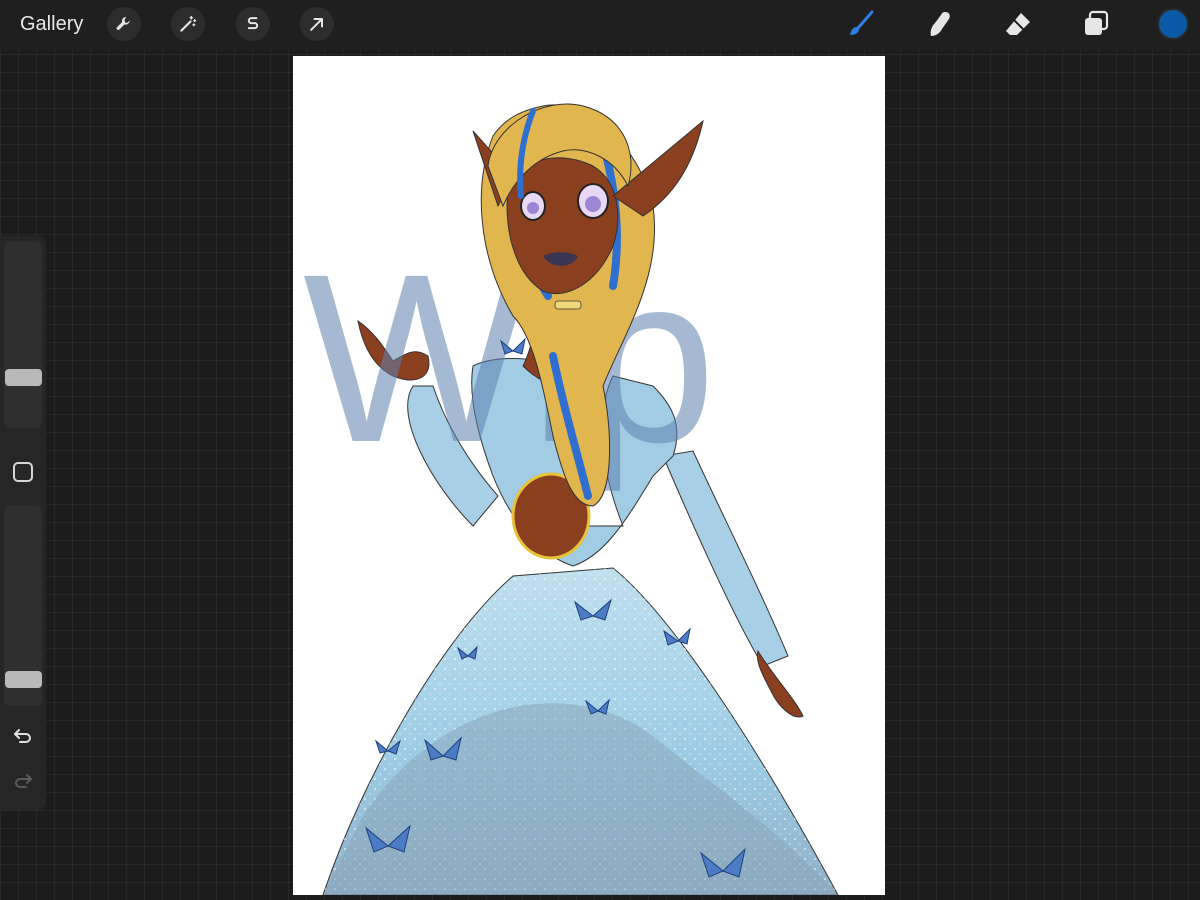  Describe the element at coordinates (23, 472) in the screenshot. I see `square-modifier-icon` at that location.